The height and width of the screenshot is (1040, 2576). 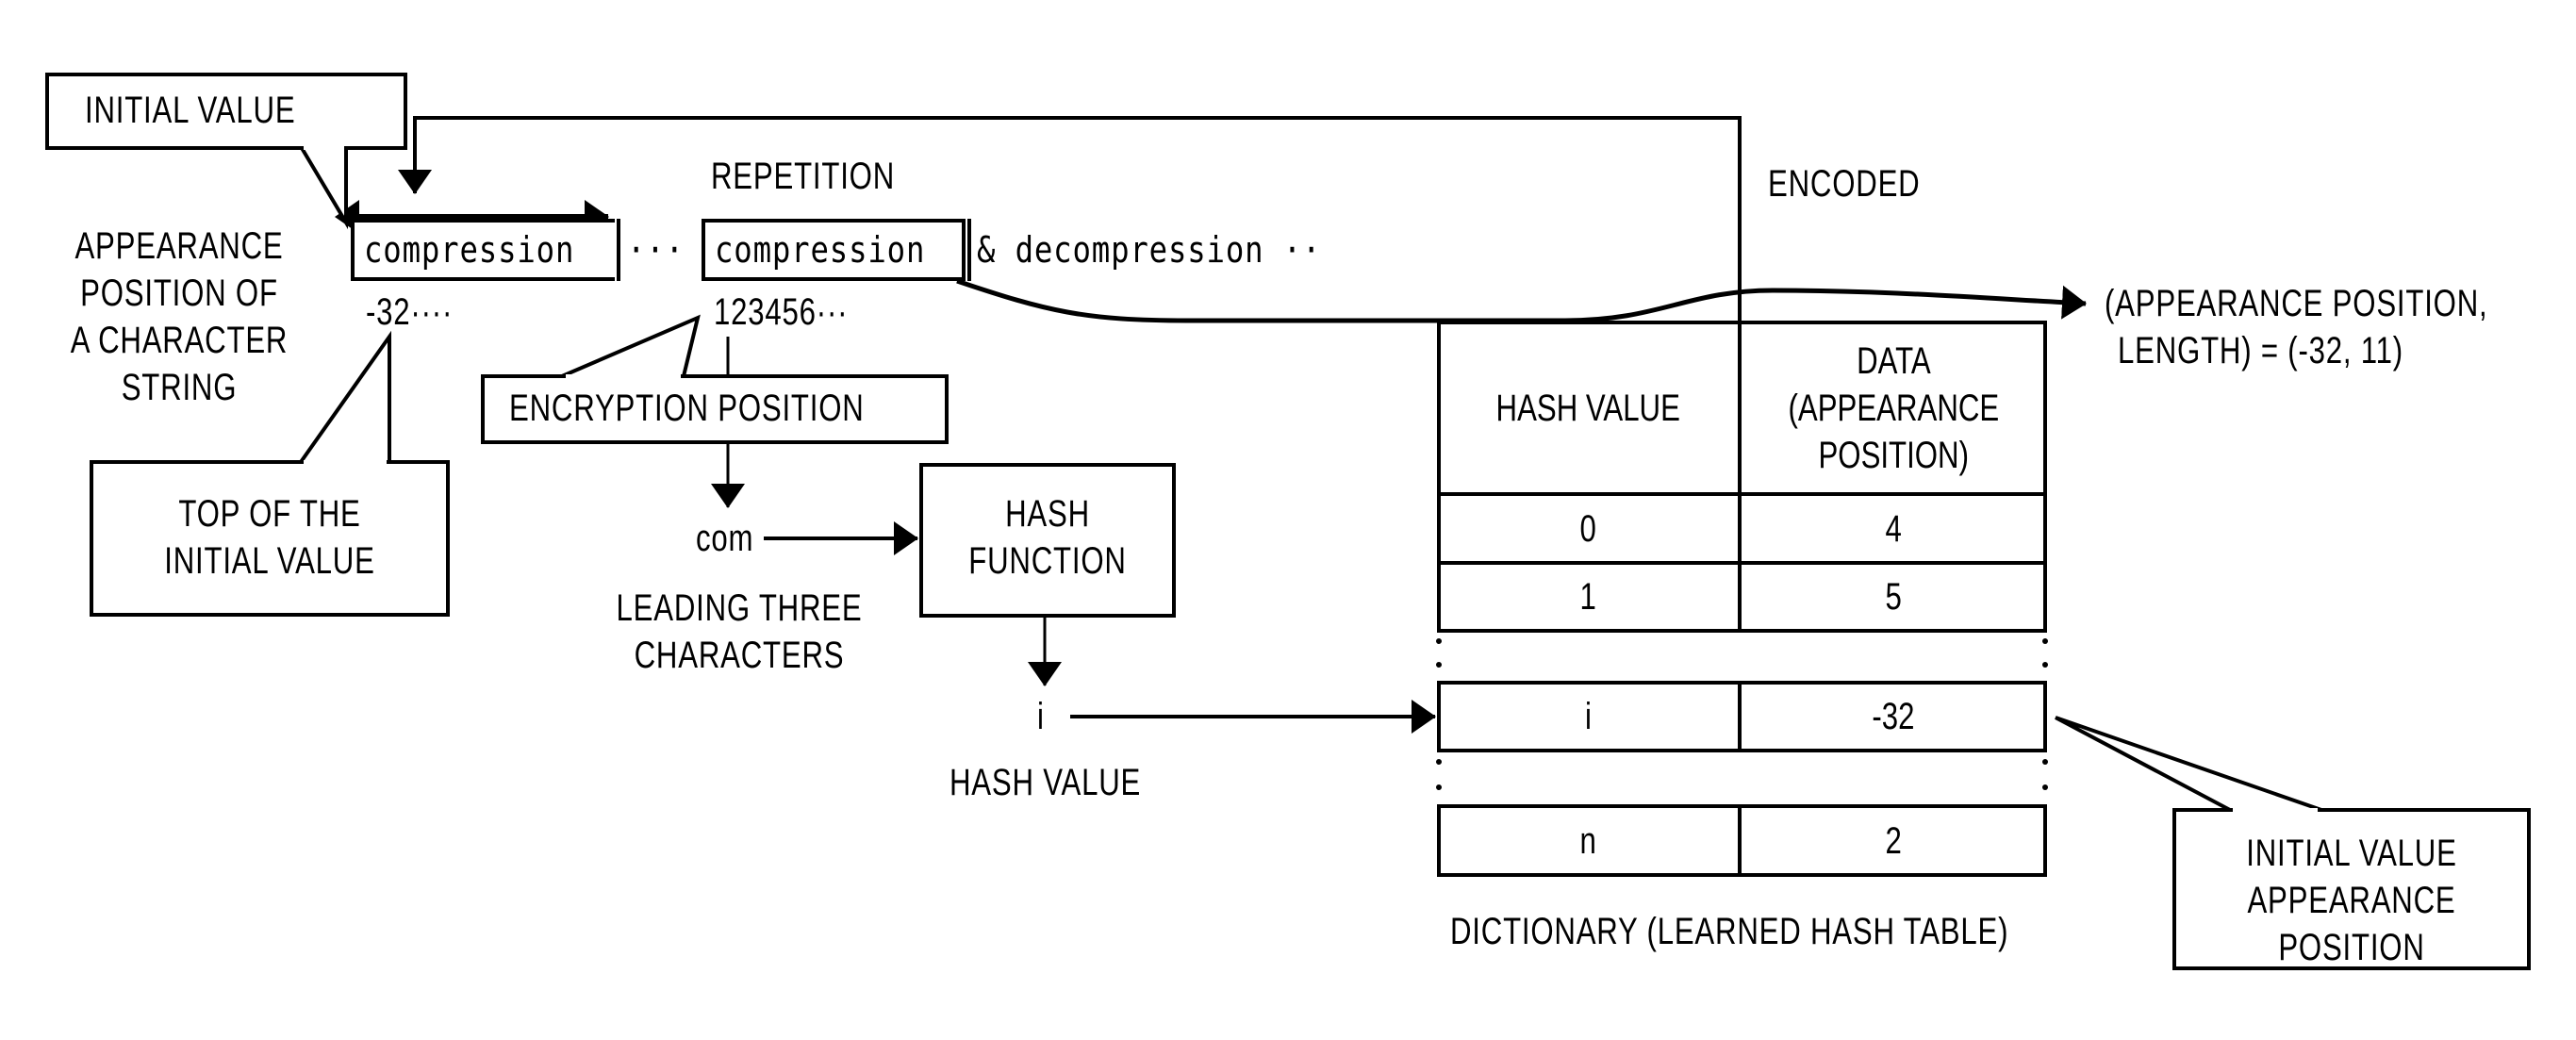 I want to click on hash-value-label: HASH VALUE, so click(x=1045, y=782).